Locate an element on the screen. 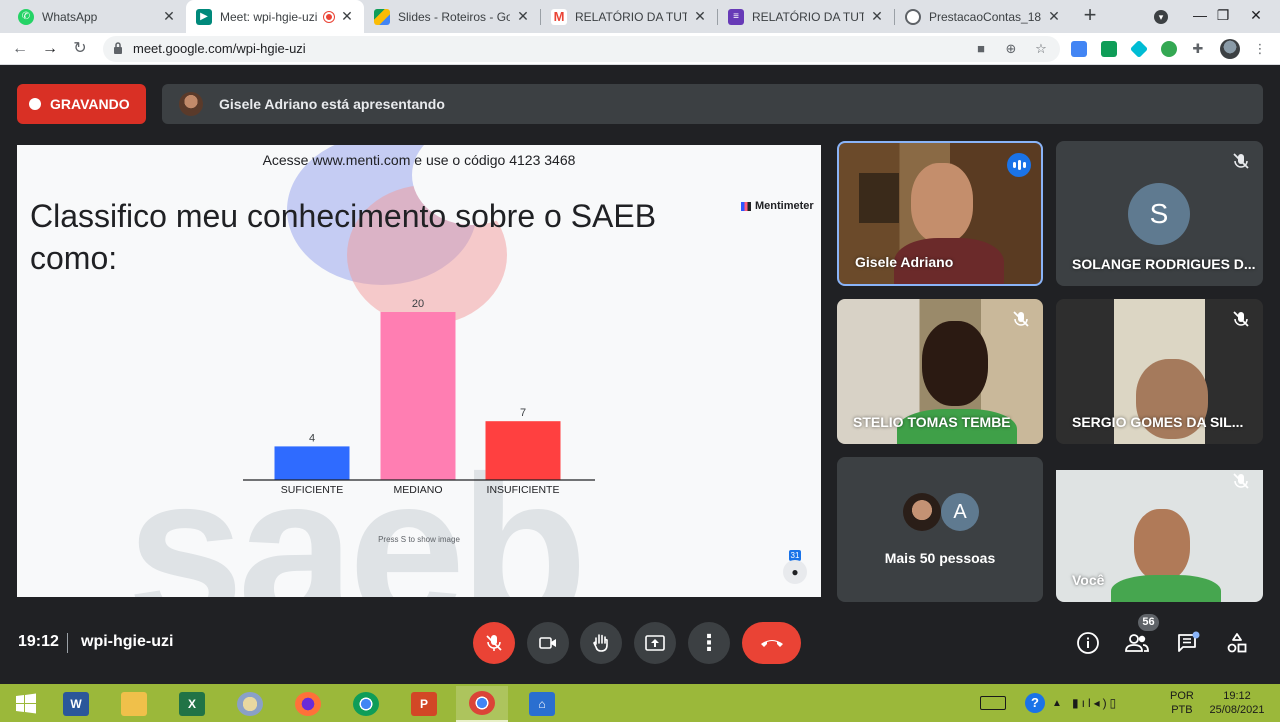  recording-indicator-icon is located at coordinates (329, 16).